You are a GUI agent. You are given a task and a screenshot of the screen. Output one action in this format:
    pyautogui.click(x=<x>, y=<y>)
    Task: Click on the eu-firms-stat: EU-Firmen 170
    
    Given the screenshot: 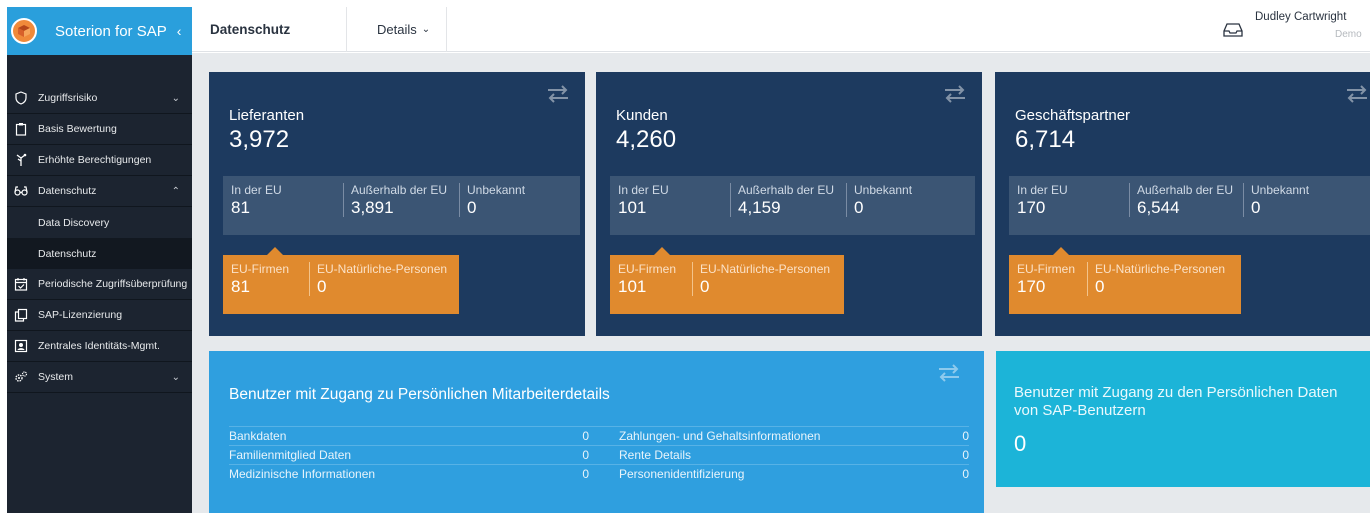 What is the action you would take?
    pyautogui.click(x=1048, y=284)
    